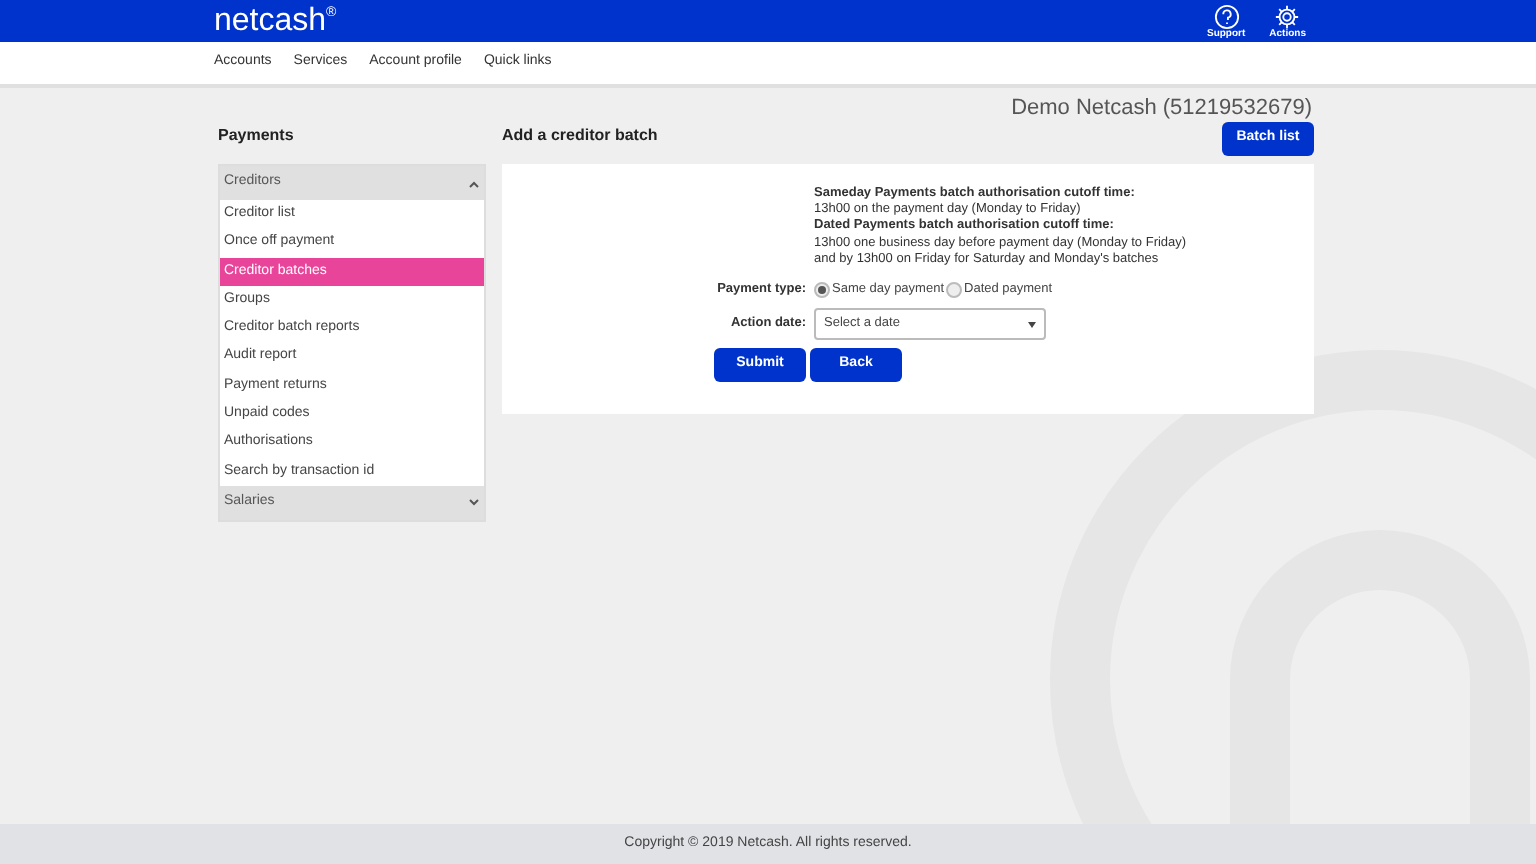 The width and height of the screenshot is (1536, 864). What do you see at coordinates (1226, 16) in the screenshot?
I see `help-icon` at bounding box center [1226, 16].